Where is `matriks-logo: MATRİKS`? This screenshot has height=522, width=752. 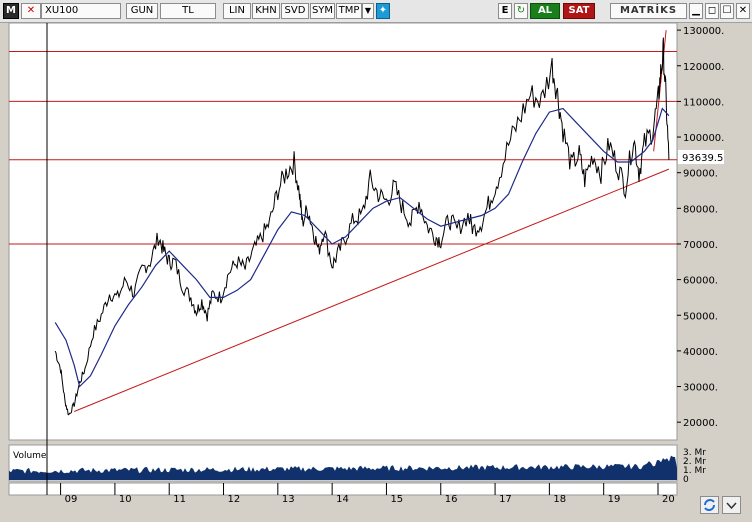 matriks-logo: MATRİKS is located at coordinates (648, 11).